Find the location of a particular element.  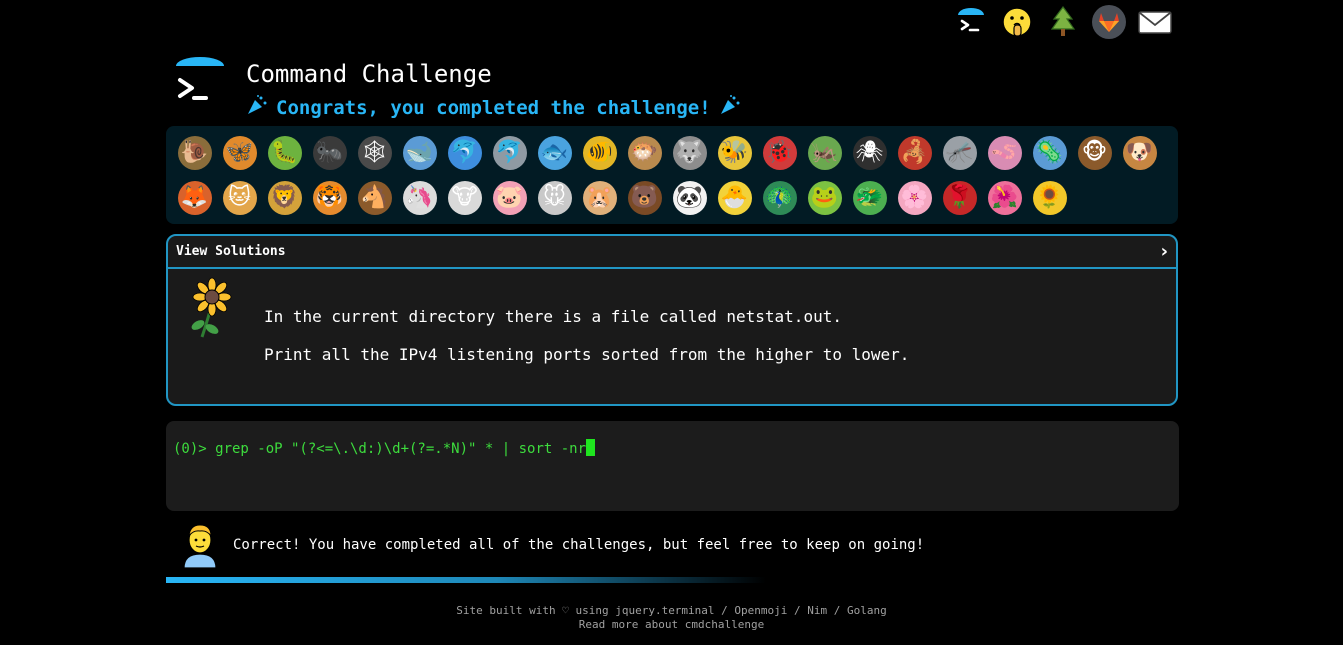

challenge-badge: 🦊 is located at coordinates (194, 197).